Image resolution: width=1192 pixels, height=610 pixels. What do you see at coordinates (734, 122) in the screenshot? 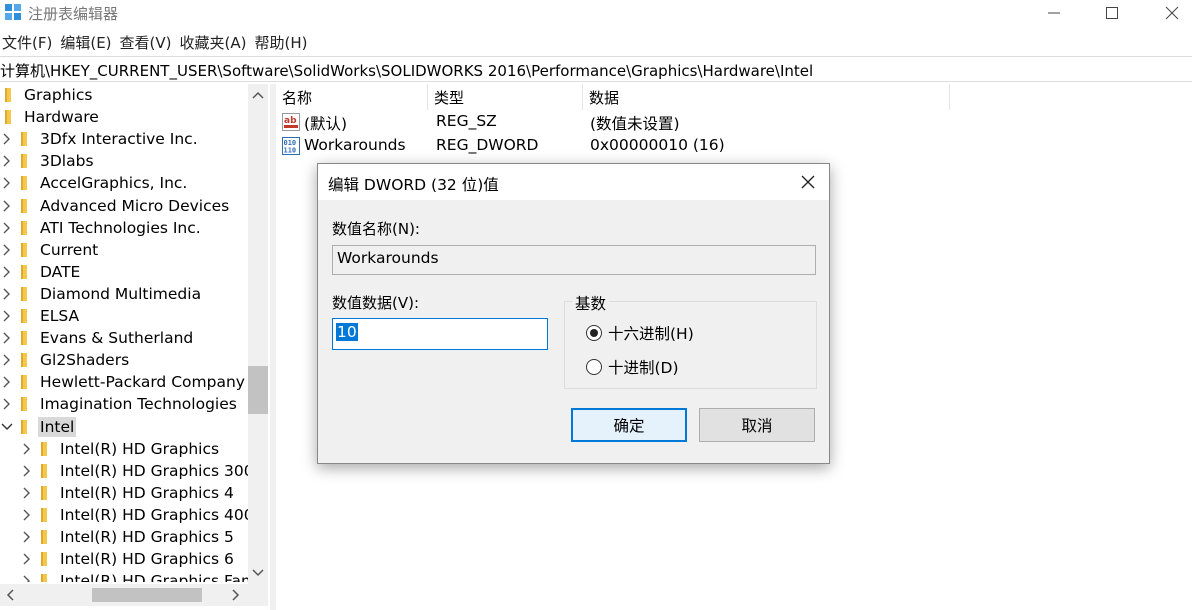
I see `list-item: ab (默认) REG_SZ (数值未设置)` at bounding box center [734, 122].